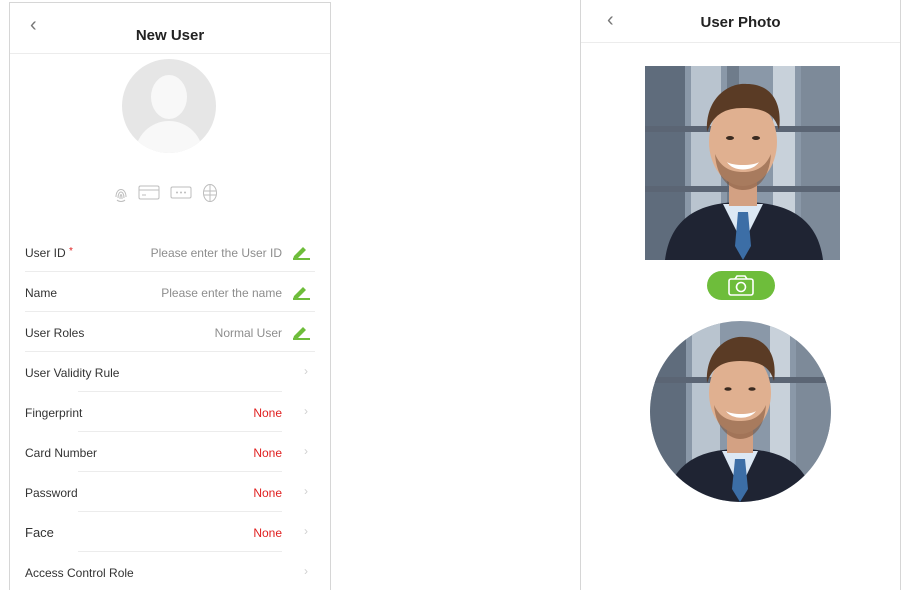 The image size is (901, 592). What do you see at coordinates (169, 137) in the screenshot?
I see `avatar-body-silhouette` at bounding box center [169, 137].